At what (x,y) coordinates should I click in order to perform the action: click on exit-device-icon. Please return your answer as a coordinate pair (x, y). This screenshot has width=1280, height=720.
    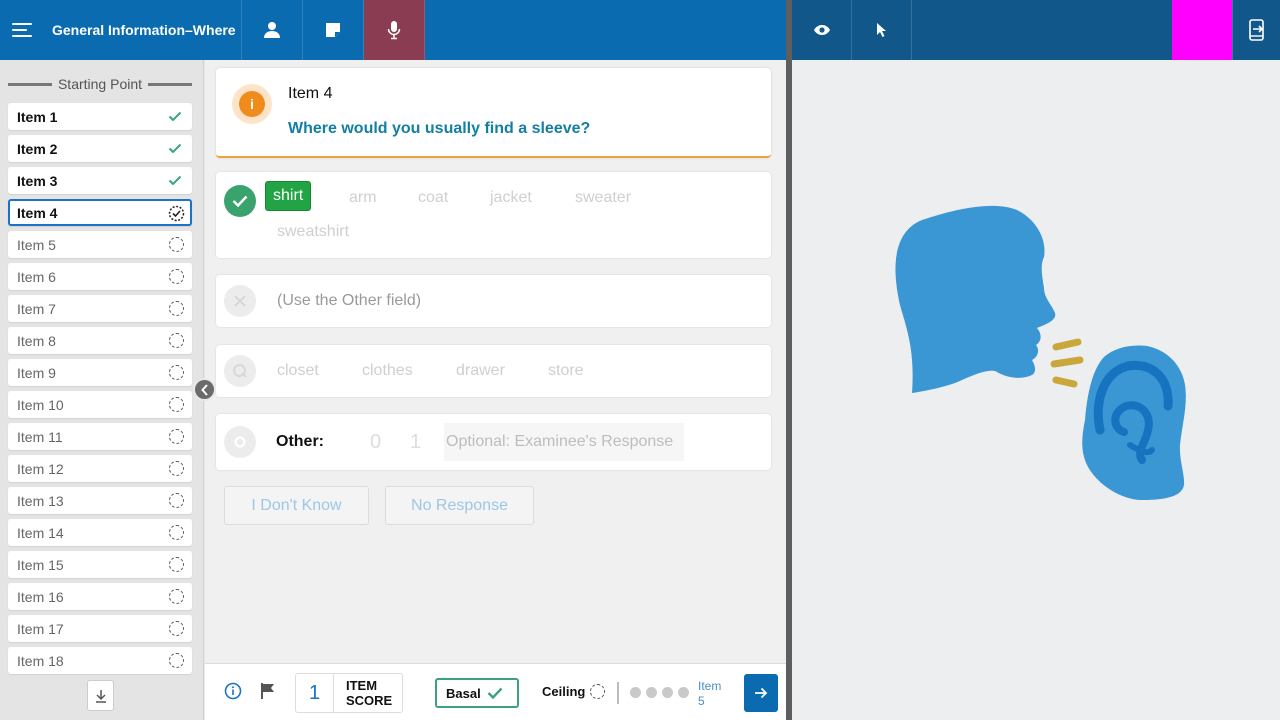
    Looking at the image, I should click on (1256, 30).